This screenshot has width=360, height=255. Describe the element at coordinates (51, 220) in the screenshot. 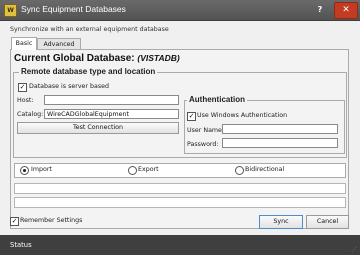

I see `remember-settings-label: Remember Settings` at that location.